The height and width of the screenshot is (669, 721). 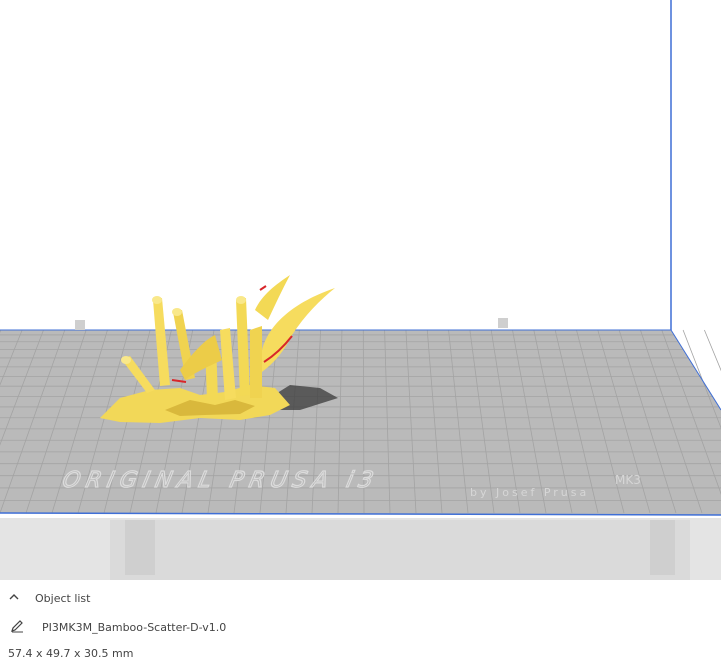 I want to click on bed-logo: ORIGINAL PRUSA i3, so click(x=221, y=480).